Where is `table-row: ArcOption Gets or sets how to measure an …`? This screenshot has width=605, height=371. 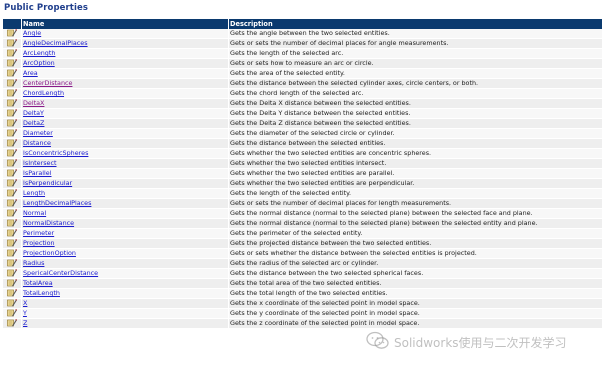 table-row: ArcOption Gets or sets how to measure an … is located at coordinates (302, 64).